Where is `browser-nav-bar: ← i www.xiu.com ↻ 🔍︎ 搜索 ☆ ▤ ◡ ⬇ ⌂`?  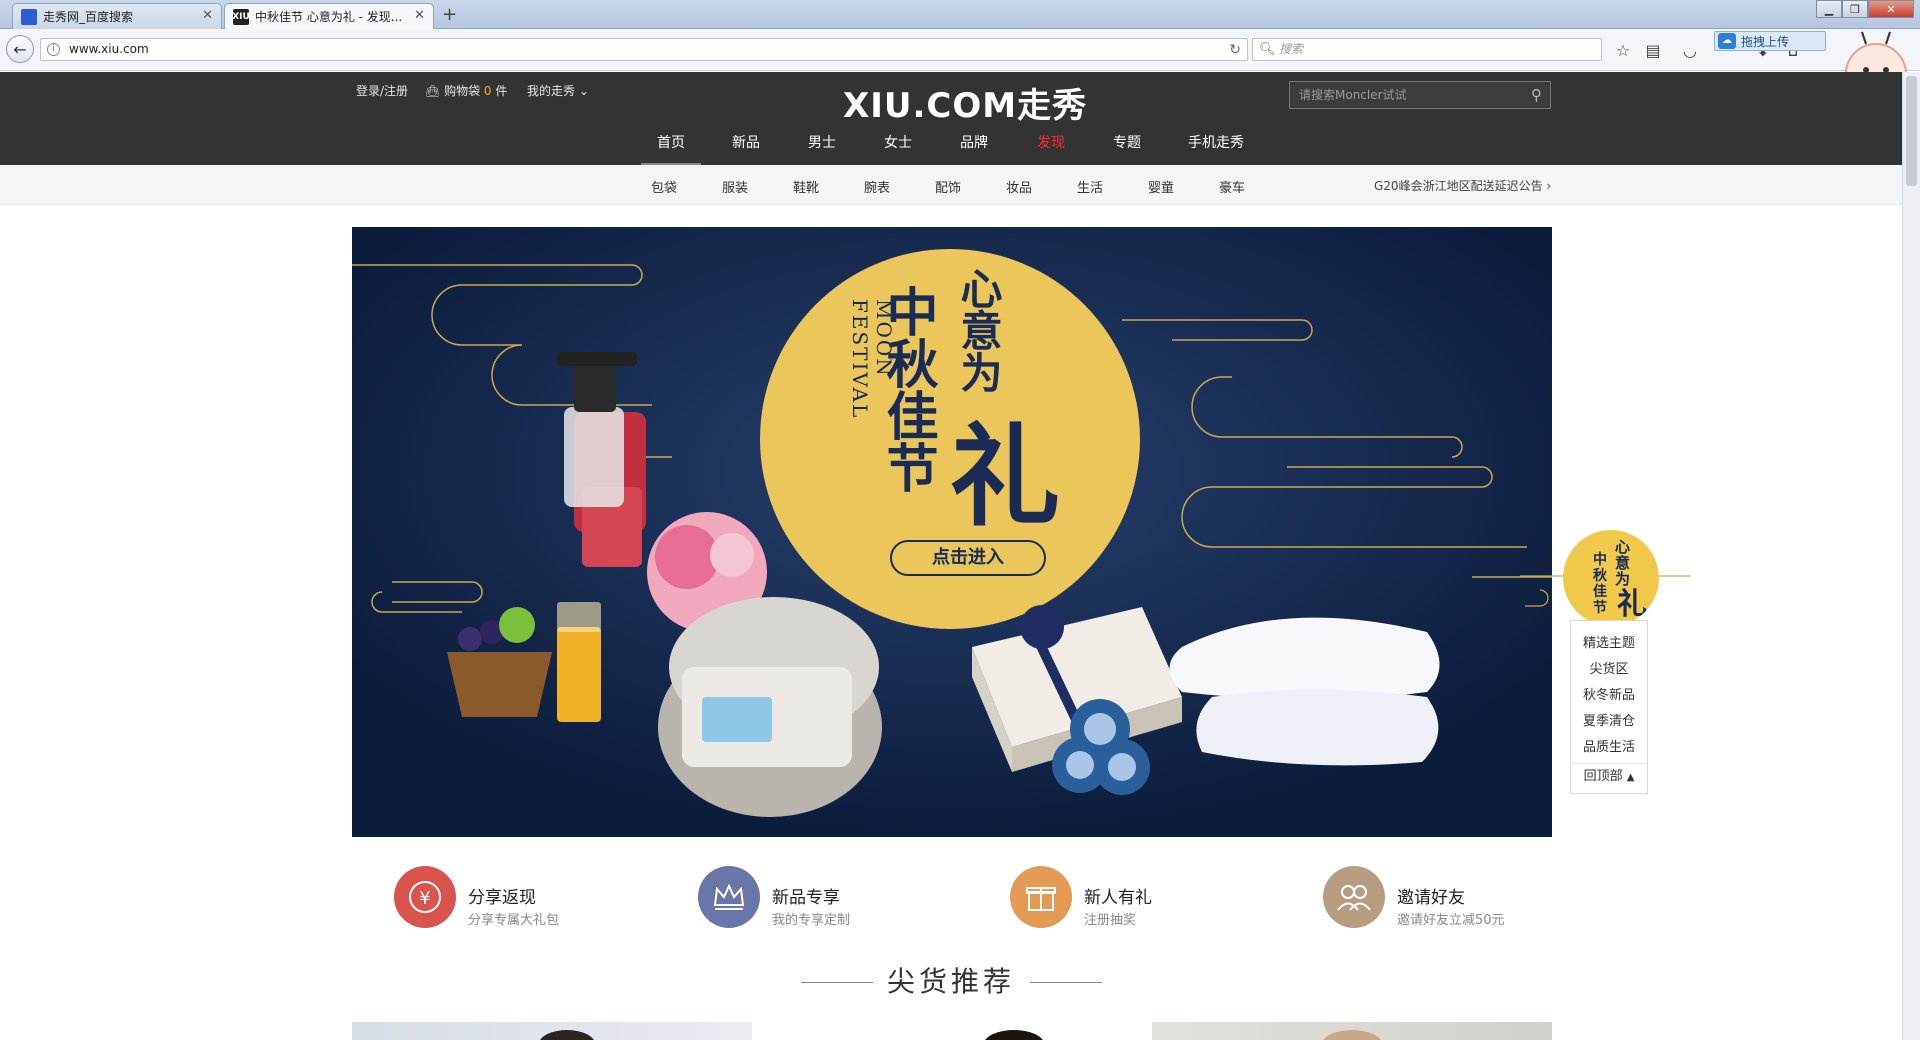 browser-nav-bar: ← i www.xiu.com ↻ 🔍︎ 搜索 ☆ ▤ ◡ ⬇ ⌂ is located at coordinates (960, 50).